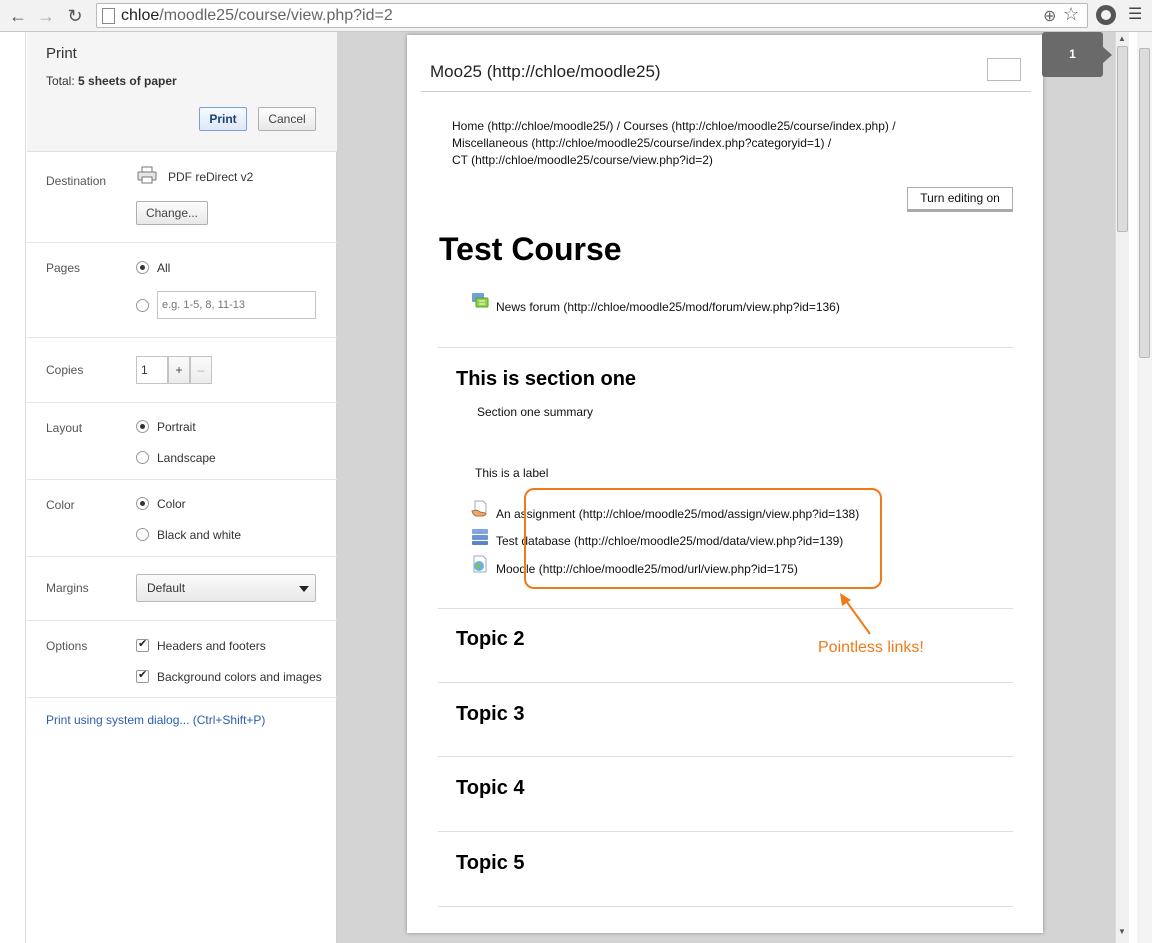 The width and height of the screenshot is (1152, 943). What do you see at coordinates (152, 370) in the screenshot?
I see `copies-input: 1` at bounding box center [152, 370].